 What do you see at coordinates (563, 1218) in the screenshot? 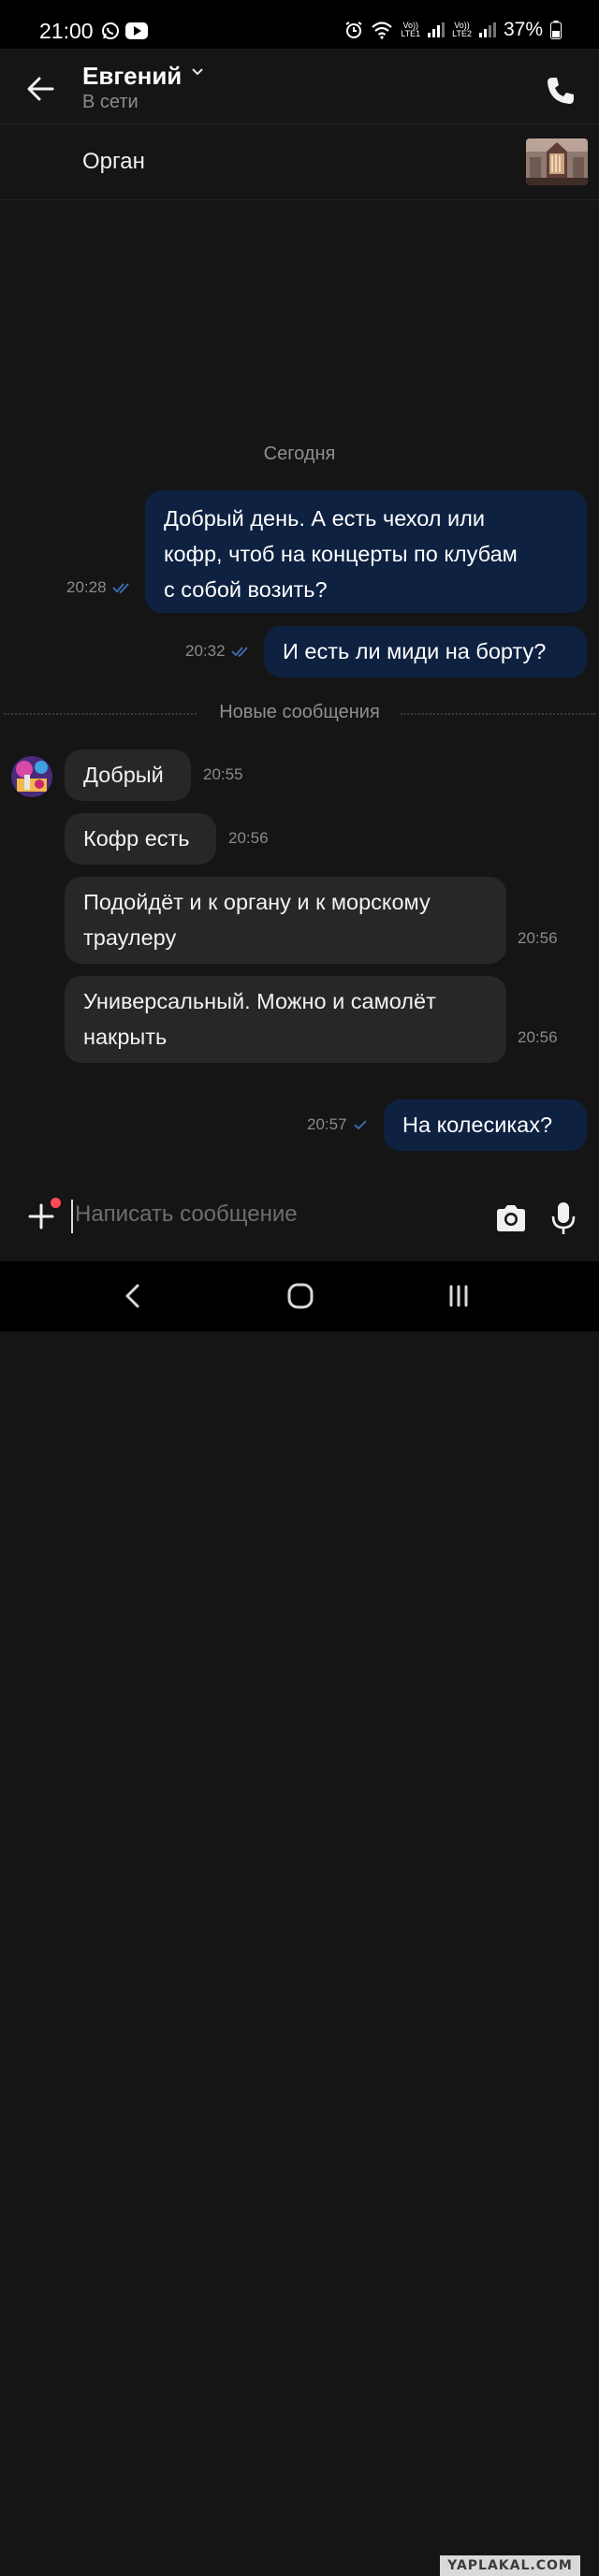
I see `microphone-icon` at bounding box center [563, 1218].